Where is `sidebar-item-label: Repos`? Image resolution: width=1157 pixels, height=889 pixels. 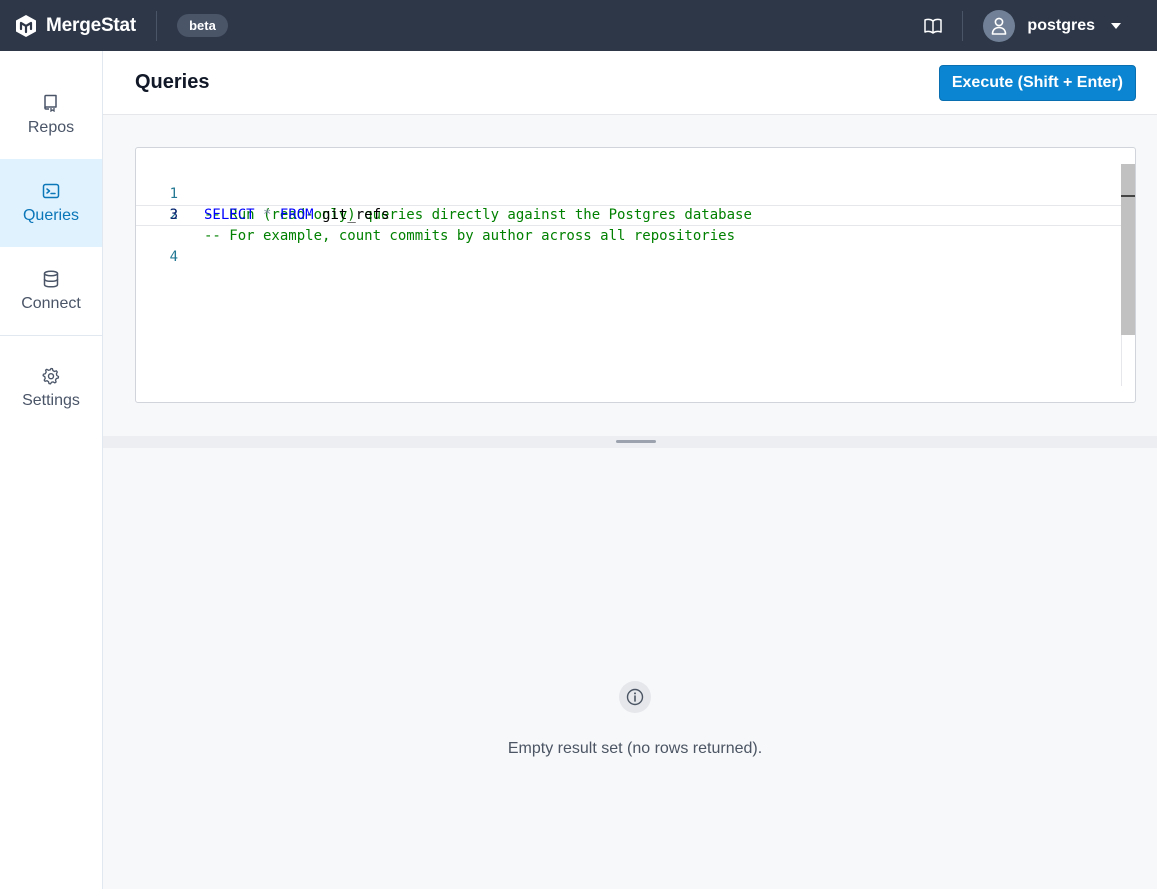
sidebar-item-label: Repos is located at coordinates (51, 127).